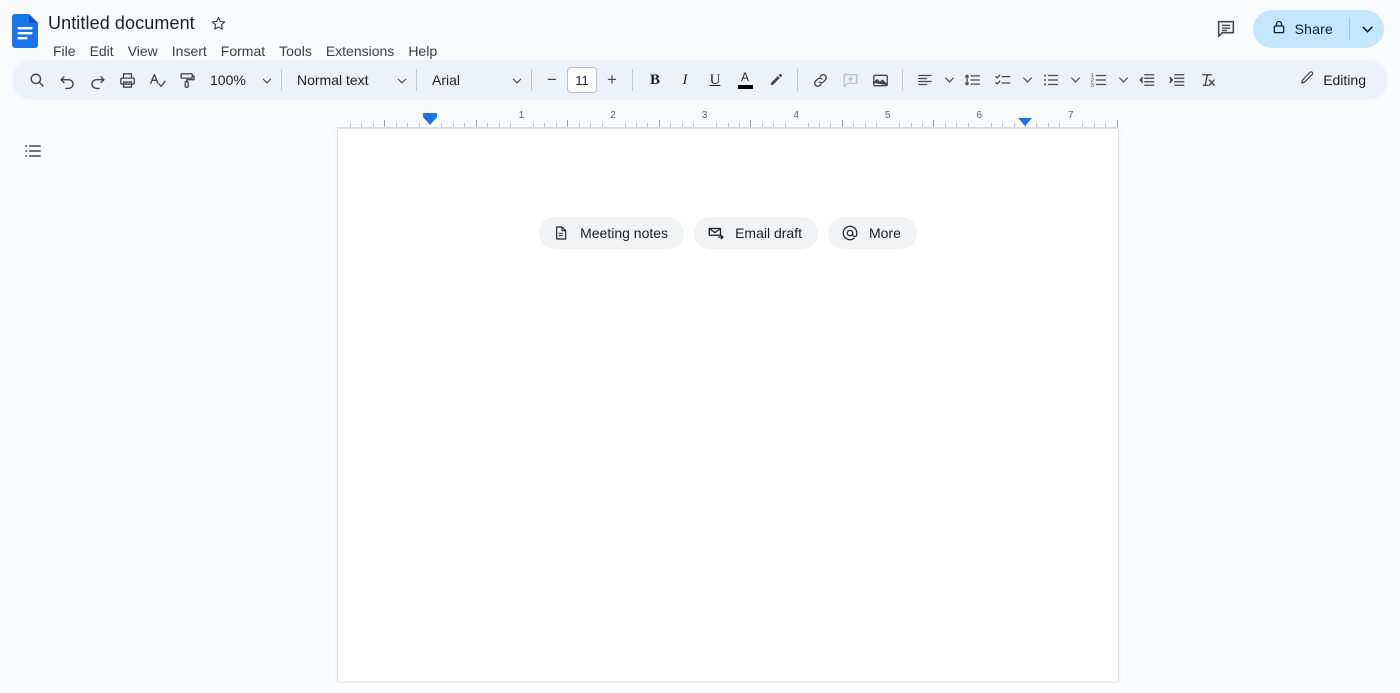  I want to click on underline-button: U, so click(715, 80).